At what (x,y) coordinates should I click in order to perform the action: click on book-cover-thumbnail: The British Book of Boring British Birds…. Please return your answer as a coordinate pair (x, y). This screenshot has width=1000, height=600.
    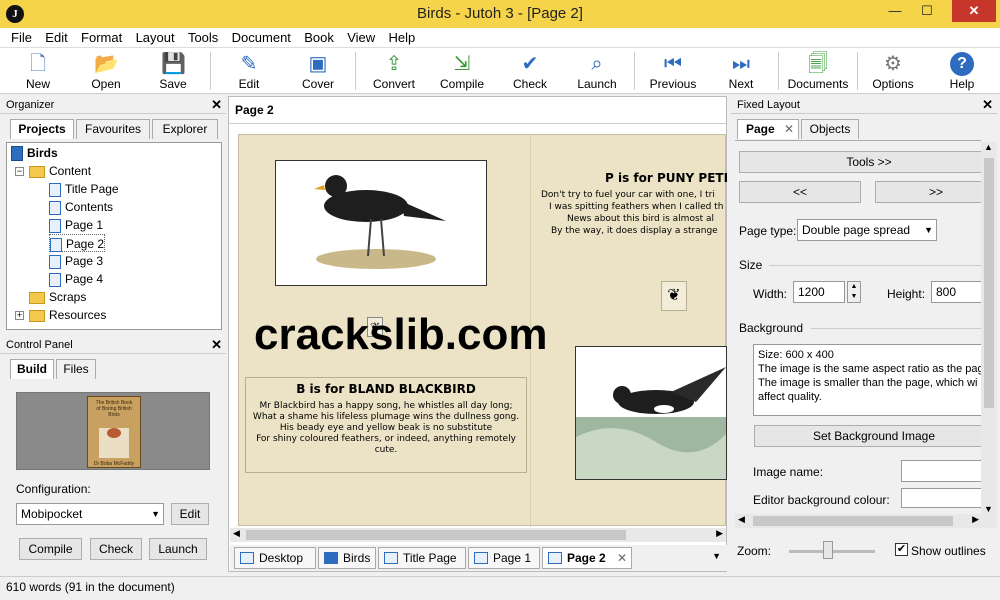
    Looking at the image, I should click on (114, 432).